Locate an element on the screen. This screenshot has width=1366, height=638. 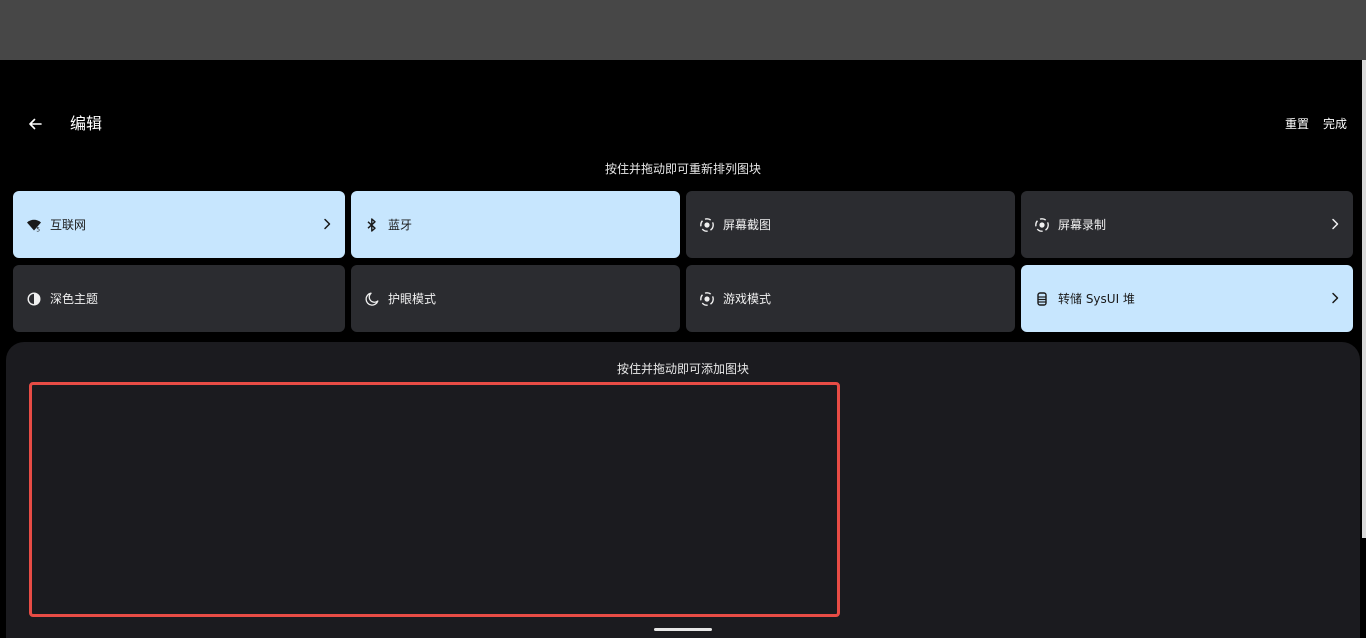
tile-label: 游戏模式 is located at coordinates (747, 298).